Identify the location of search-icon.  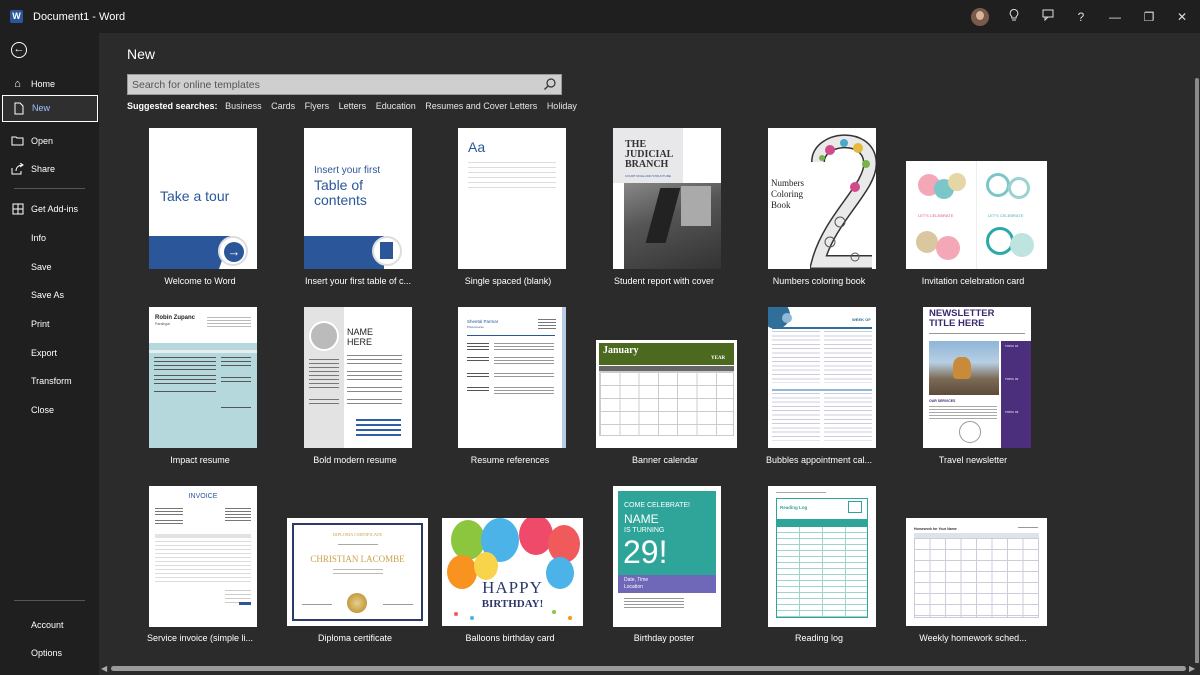
(550, 84).